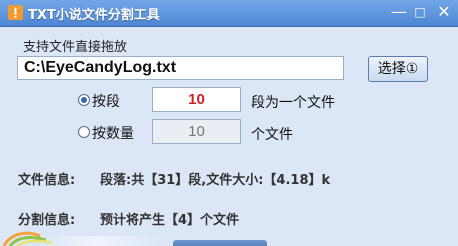  I want to click on paragraph-suffix-label: 段为一个文件, so click(293, 103).